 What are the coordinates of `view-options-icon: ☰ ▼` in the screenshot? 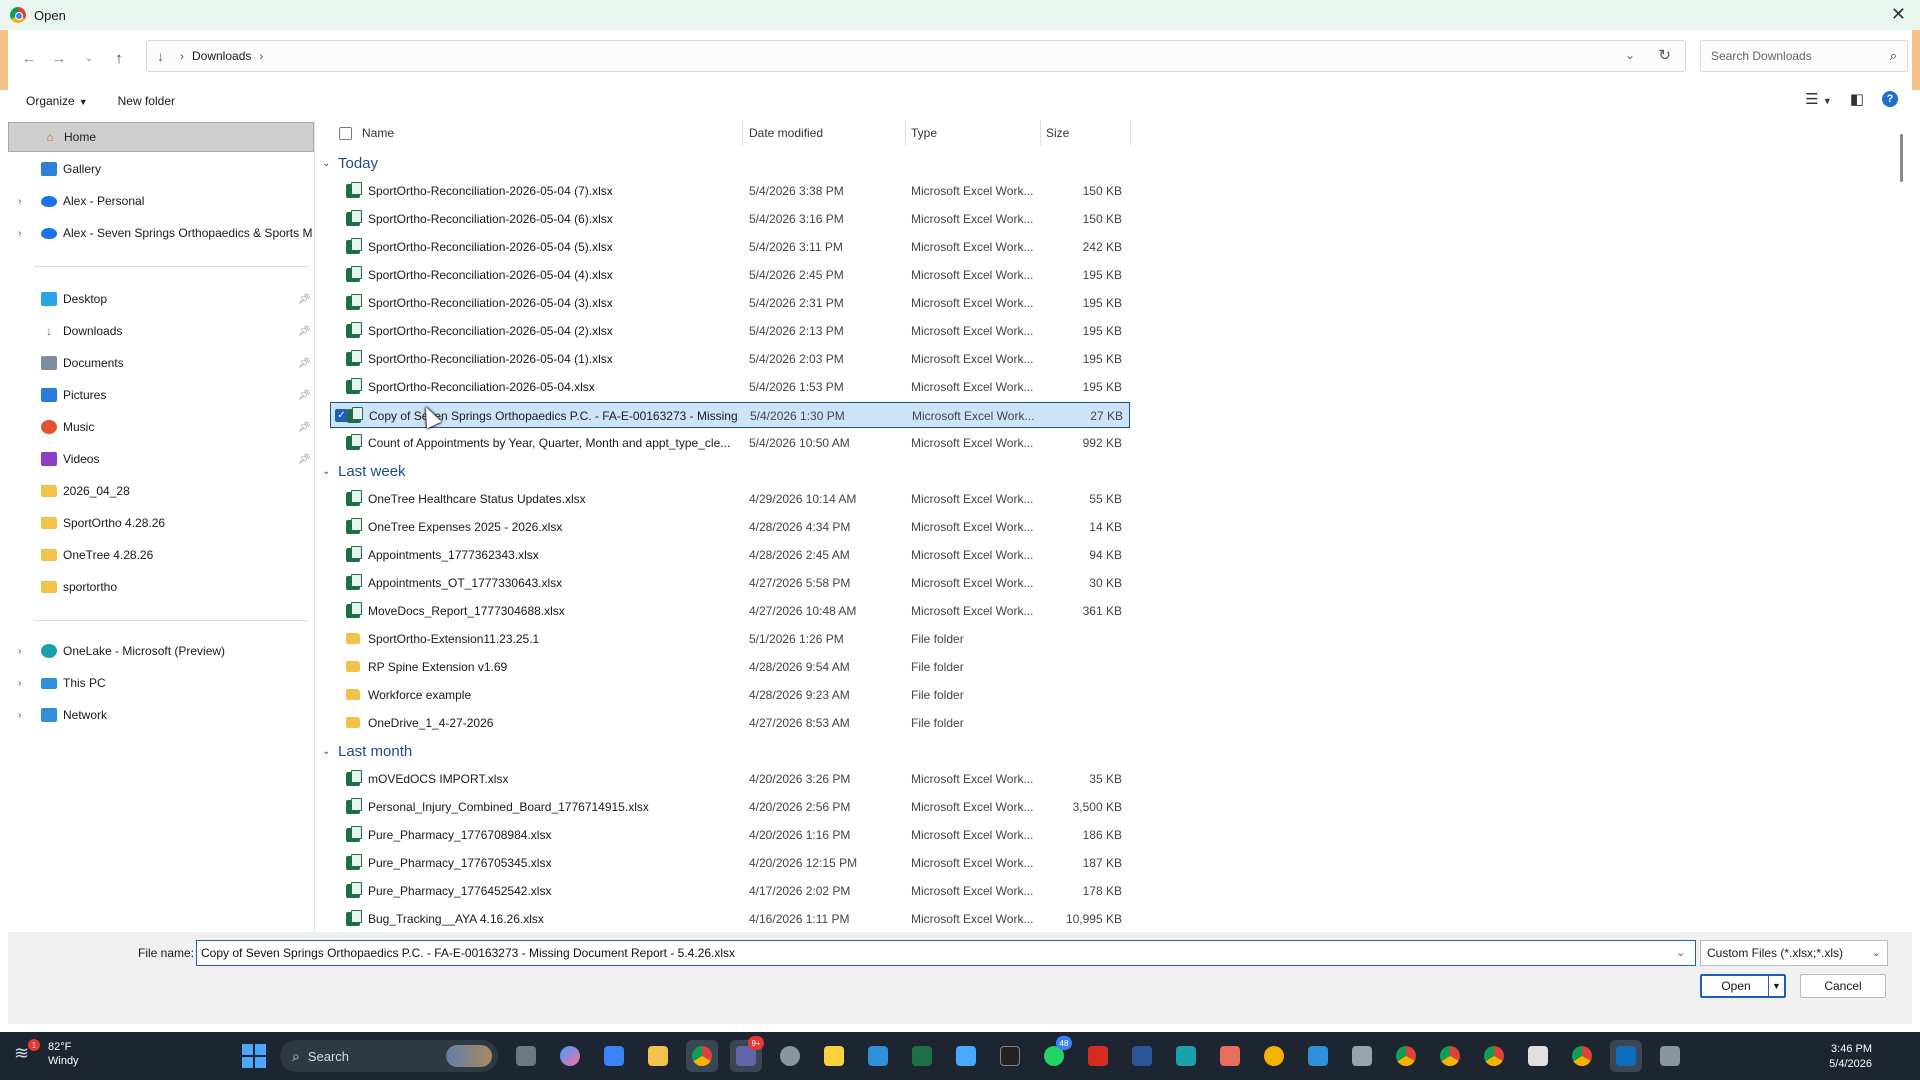 It's located at (1818, 99).